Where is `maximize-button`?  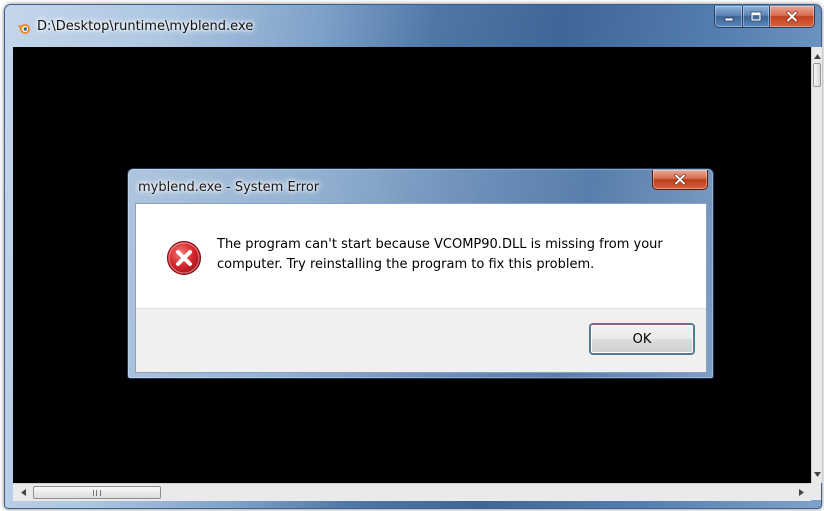 maximize-button is located at coordinates (756, 17).